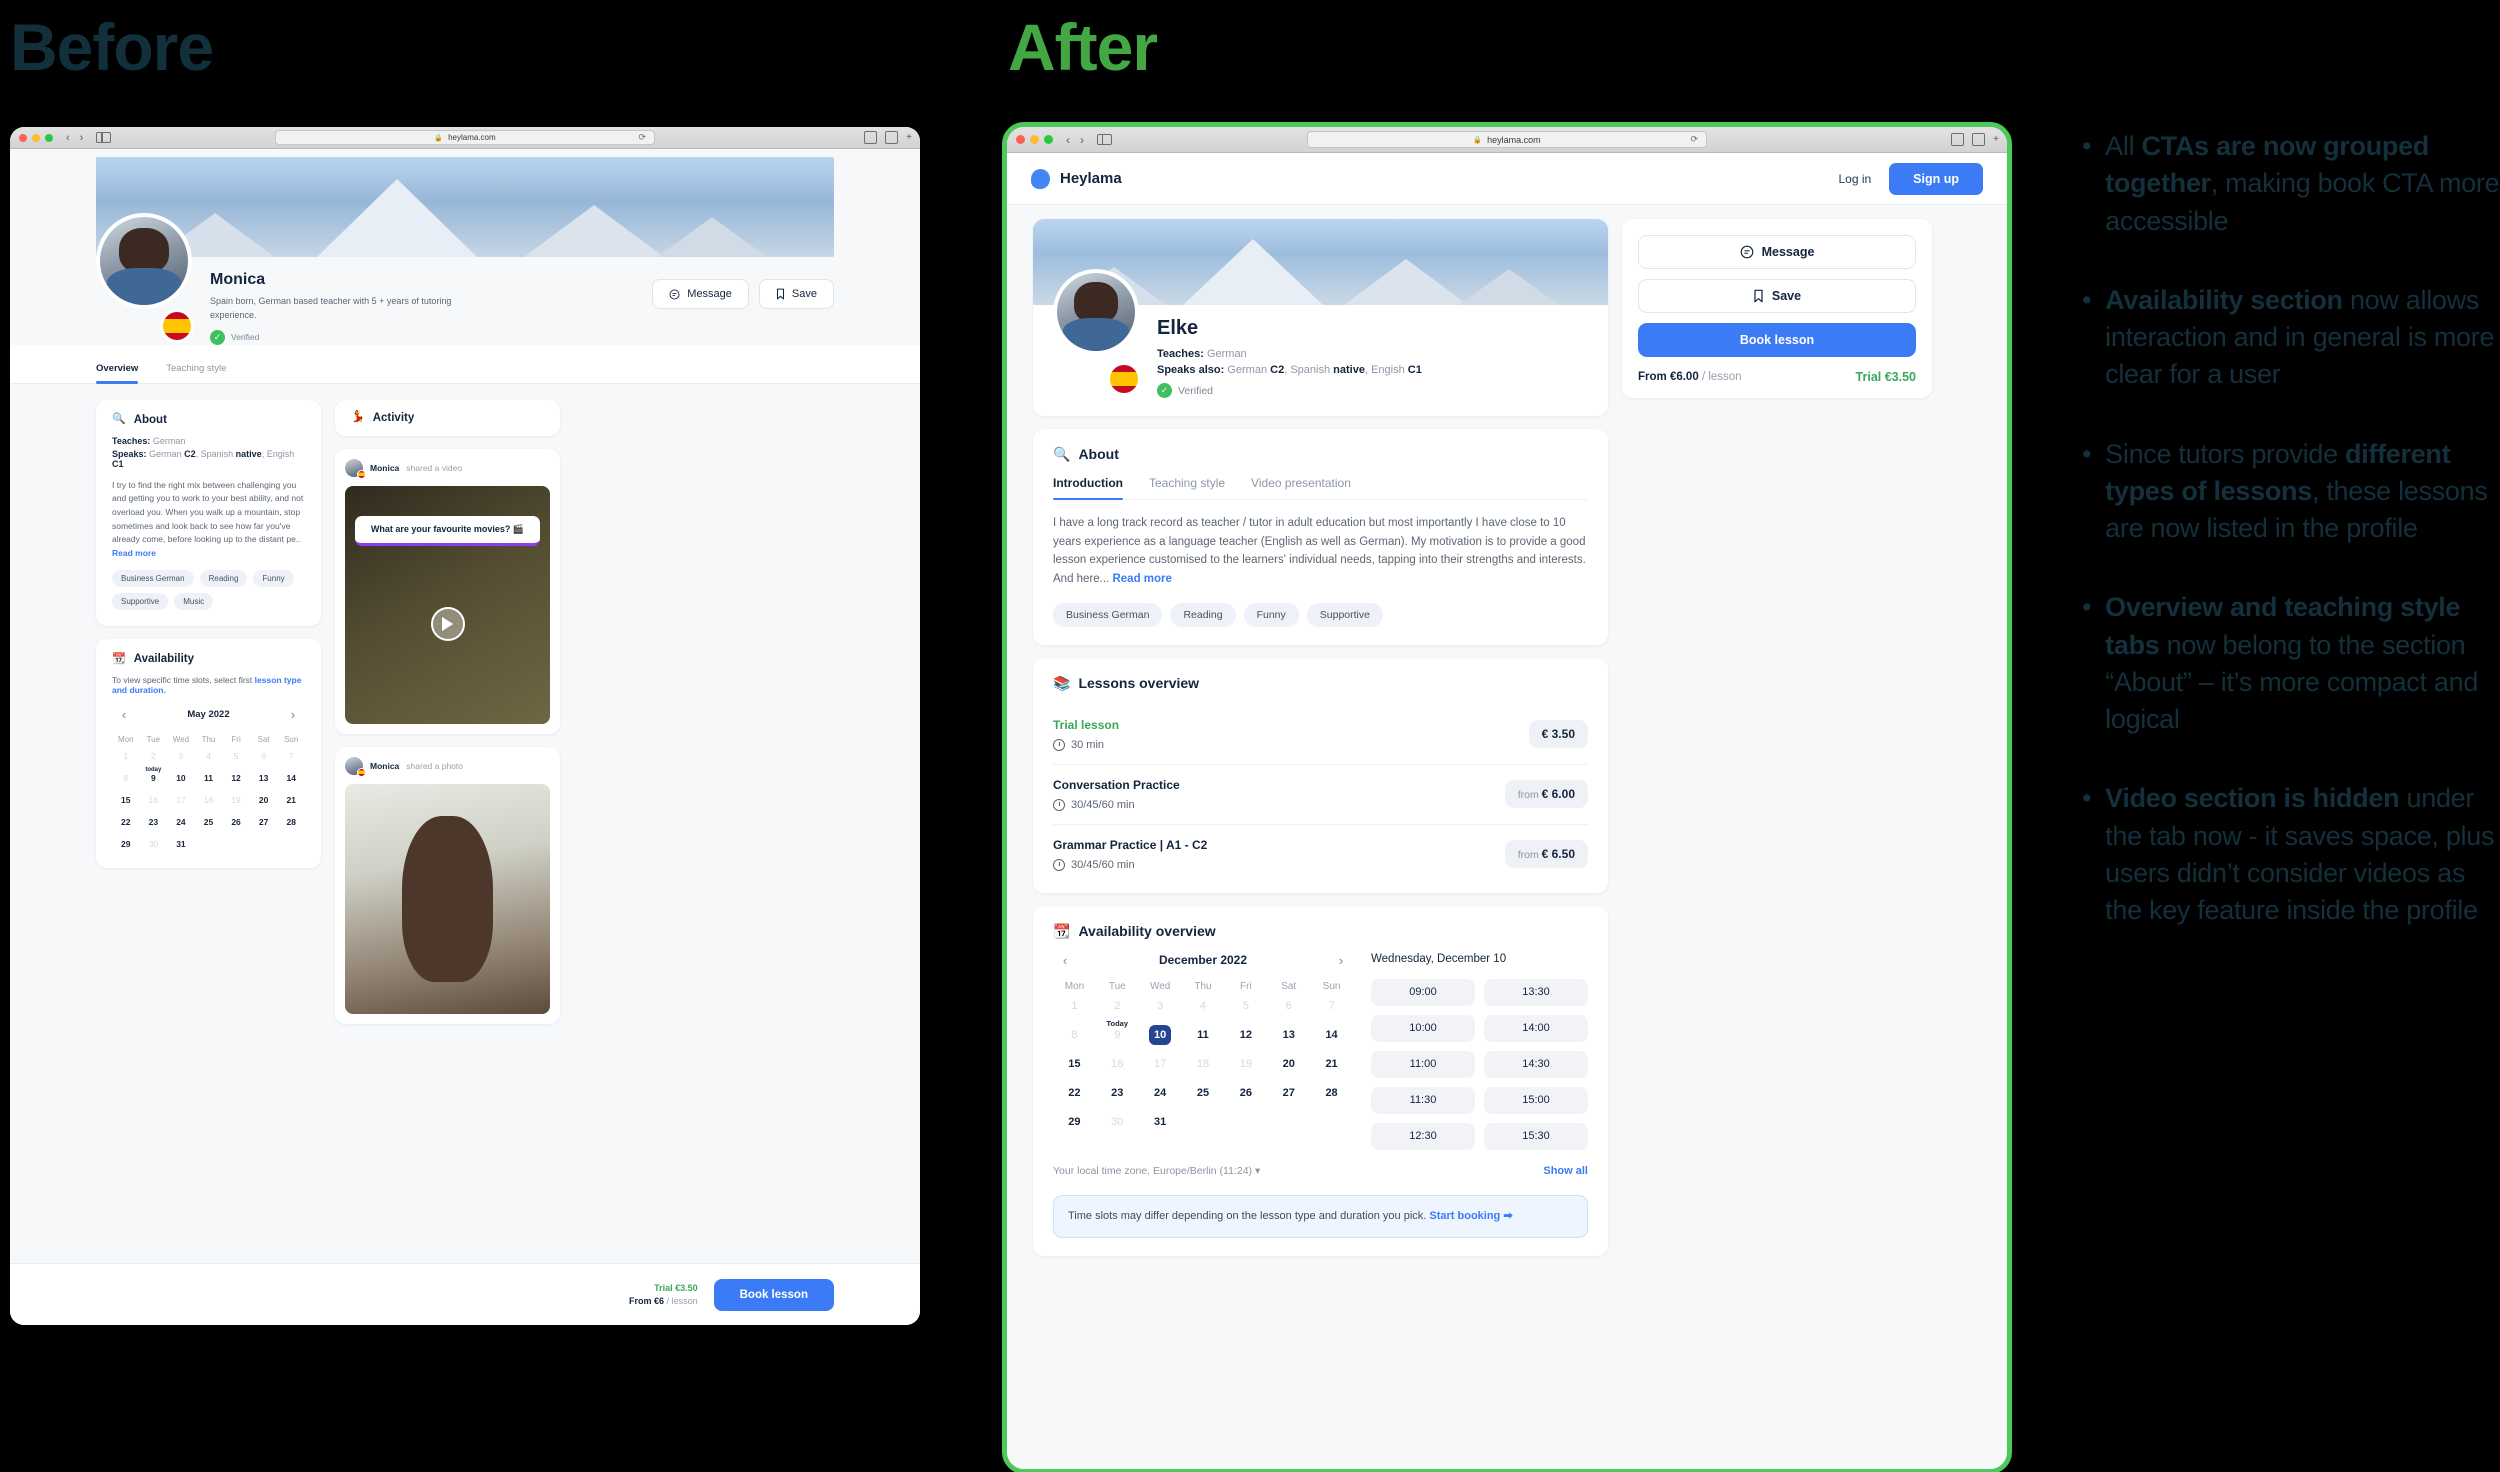 Image resolution: width=2500 pixels, height=1472 pixels. Describe the element at coordinates (1088, 488) in the screenshot. I see `tab-introduction: Introduction` at that location.